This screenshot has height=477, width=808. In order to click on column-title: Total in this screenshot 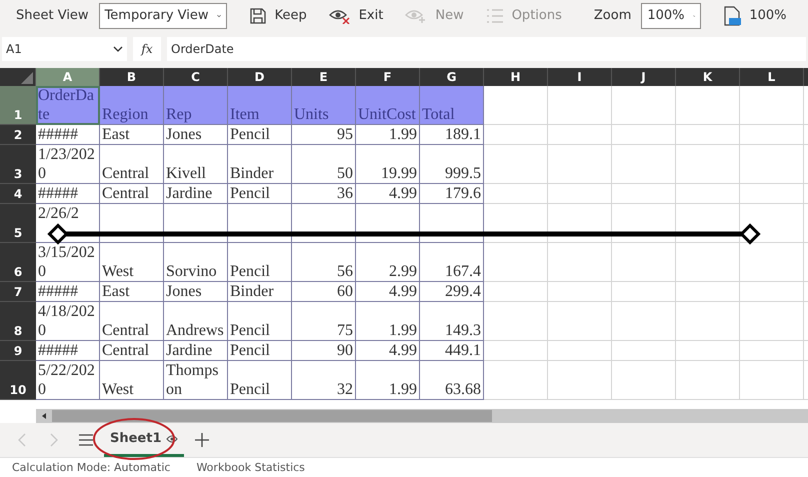, I will do `click(452, 105)`.